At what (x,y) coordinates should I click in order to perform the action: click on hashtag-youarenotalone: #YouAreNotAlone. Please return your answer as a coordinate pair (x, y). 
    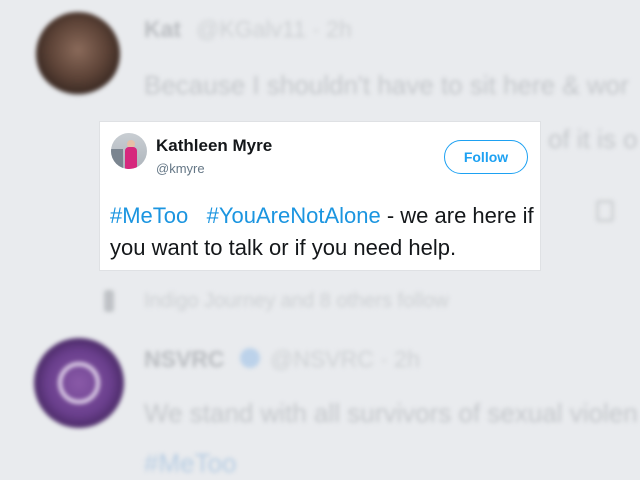
    Looking at the image, I should click on (294, 215).